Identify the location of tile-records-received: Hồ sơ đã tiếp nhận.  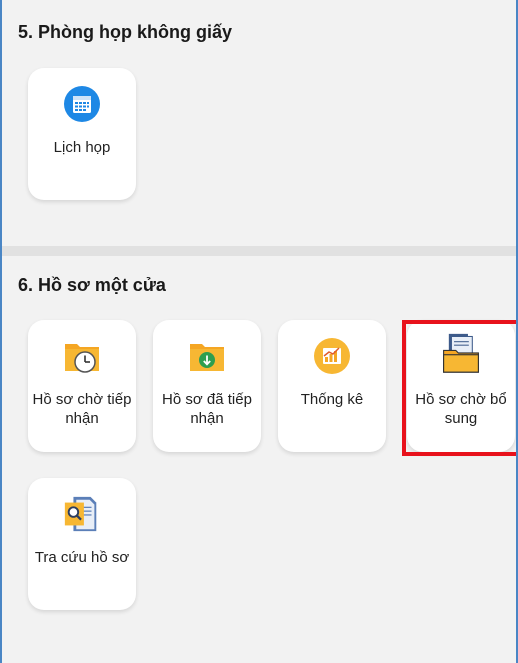
(207, 386).